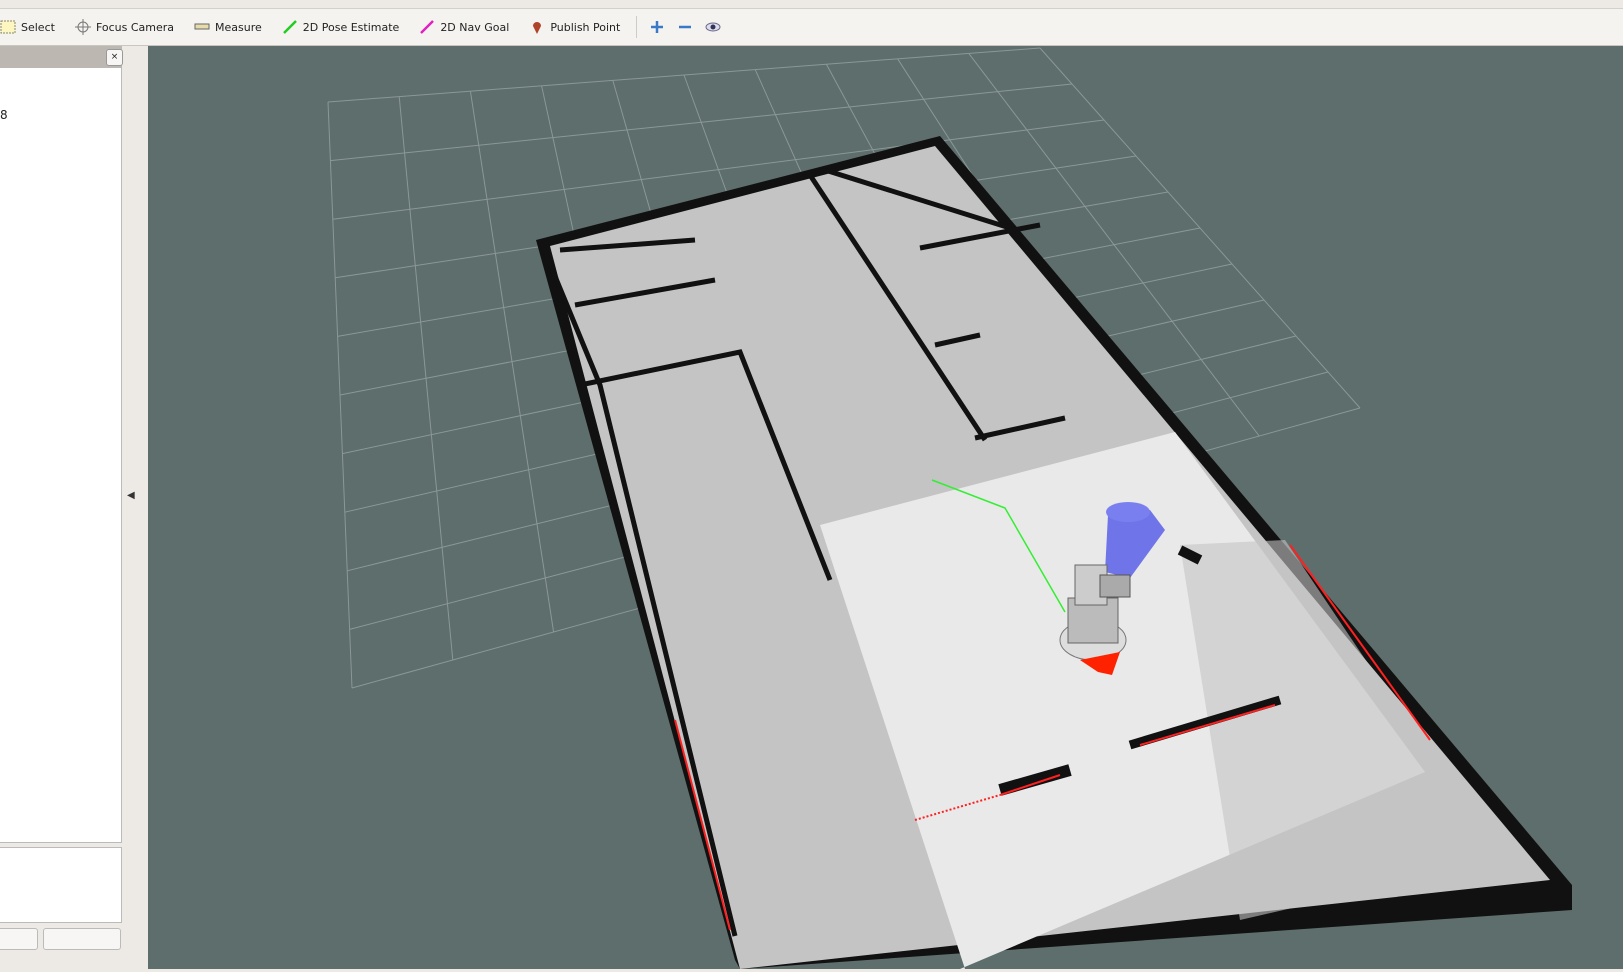 The image size is (1623, 972). What do you see at coordinates (427, 27) in the screenshot?
I see `magenta-arrow-icon` at bounding box center [427, 27].